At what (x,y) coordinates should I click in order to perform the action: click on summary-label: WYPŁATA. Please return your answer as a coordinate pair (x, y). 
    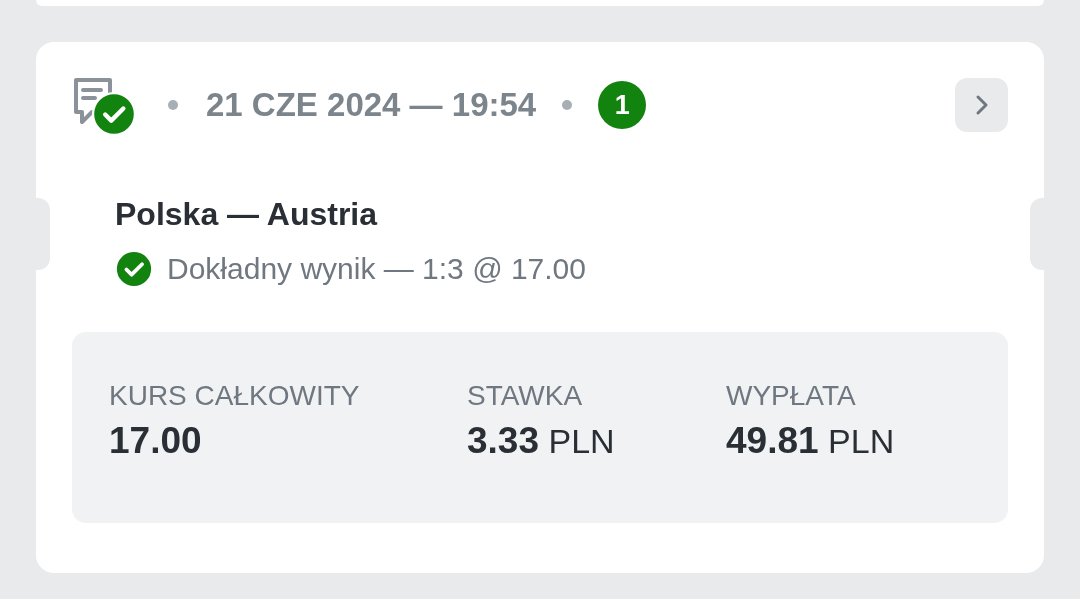
    Looking at the image, I should click on (791, 396).